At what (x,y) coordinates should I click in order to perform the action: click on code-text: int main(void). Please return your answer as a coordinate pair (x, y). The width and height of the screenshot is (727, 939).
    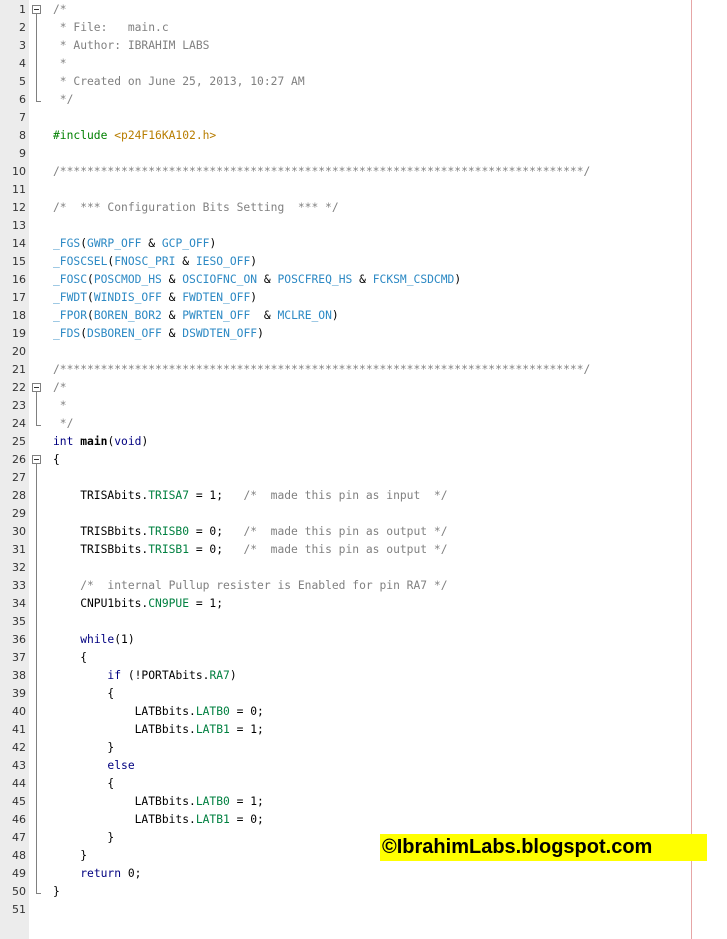
    Looking at the image, I should click on (100, 441).